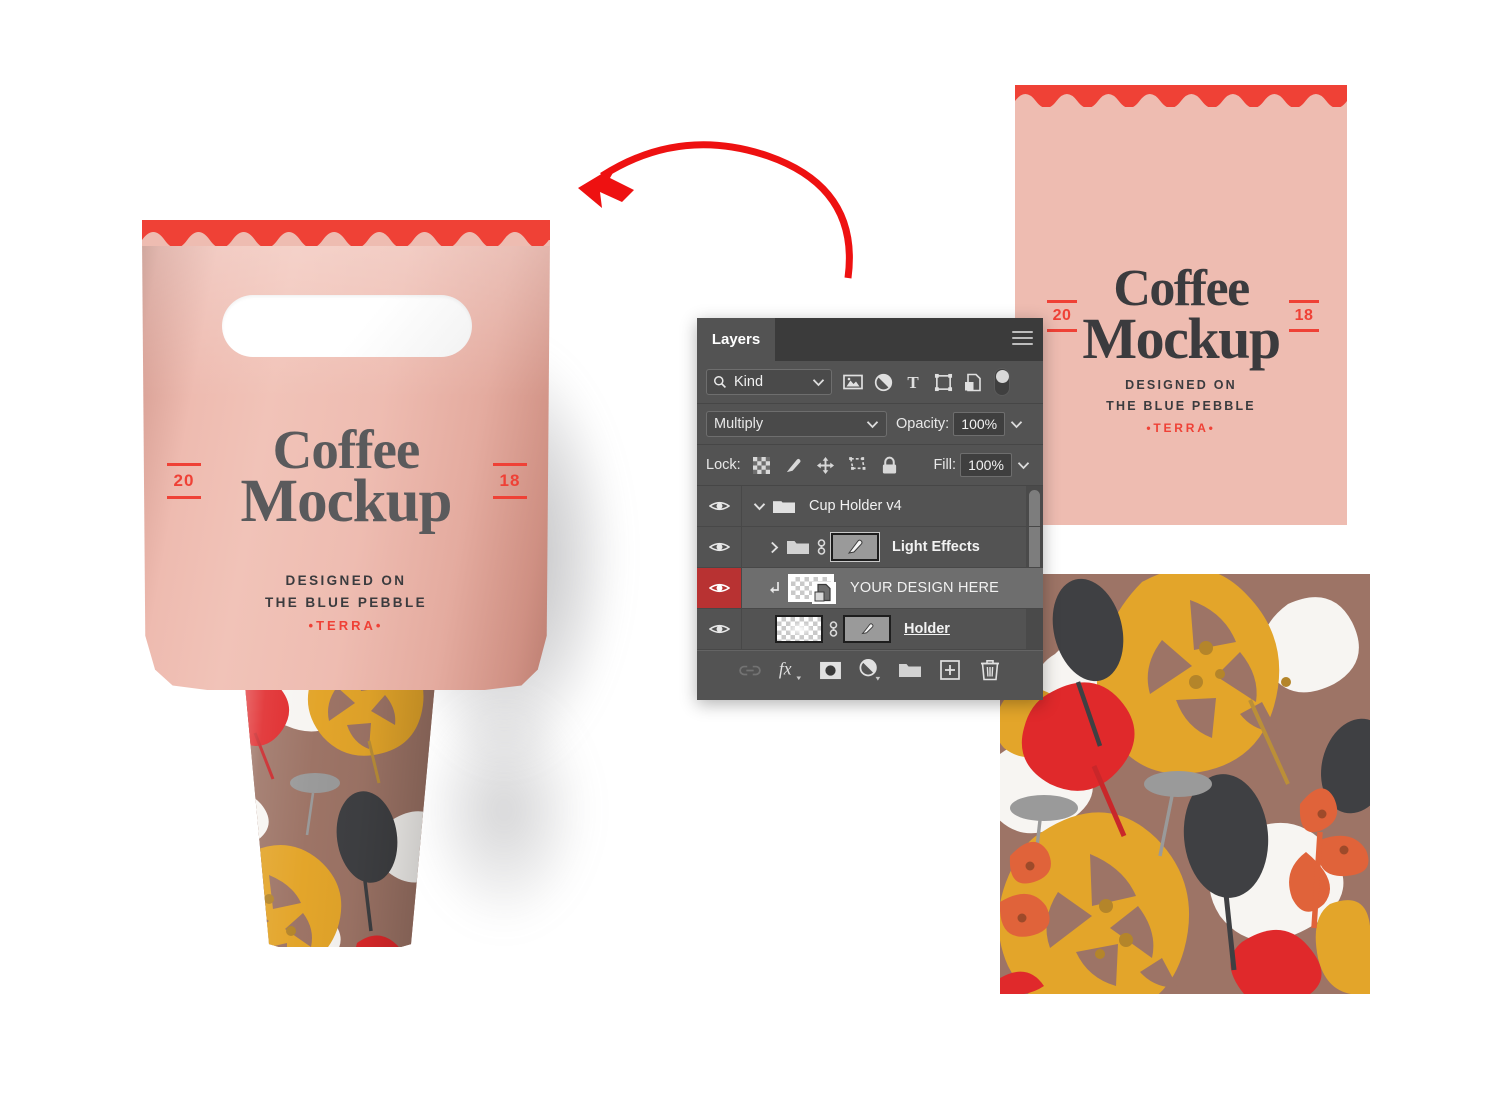 Image resolution: width=1500 pixels, height=1096 pixels. What do you see at coordinates (943, 382) in the screenshot?
I see `shape-layer-icon` at bounding box center [943, 382].